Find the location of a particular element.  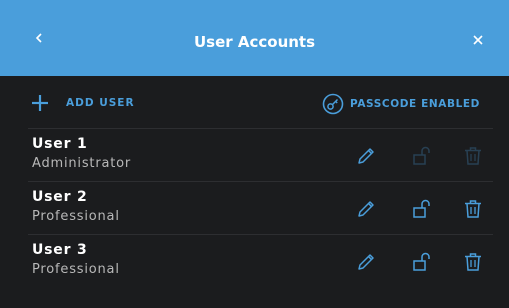

user-name: User 2 is located at coordinates (60, 197).